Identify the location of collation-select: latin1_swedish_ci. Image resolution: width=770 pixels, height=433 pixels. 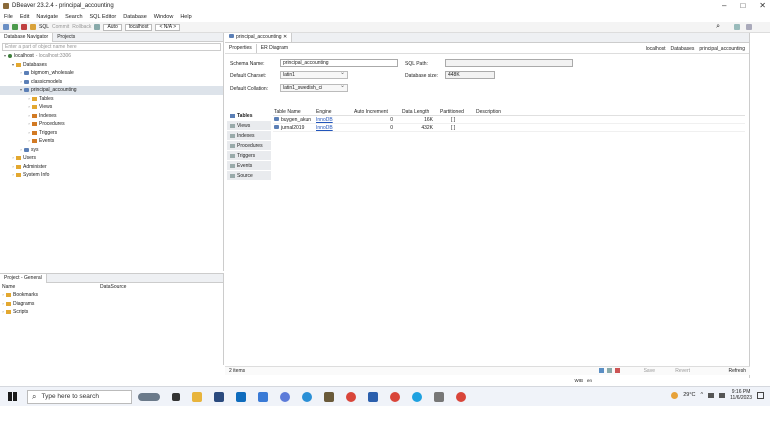
(314, 87).